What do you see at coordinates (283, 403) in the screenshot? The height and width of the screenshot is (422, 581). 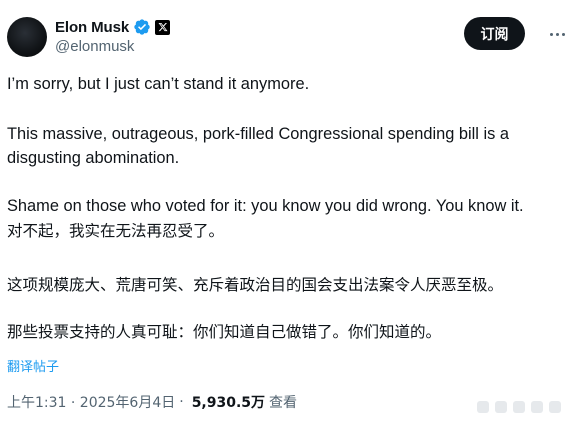 I see `views-label: 查看` at bounding box center [283, 403].